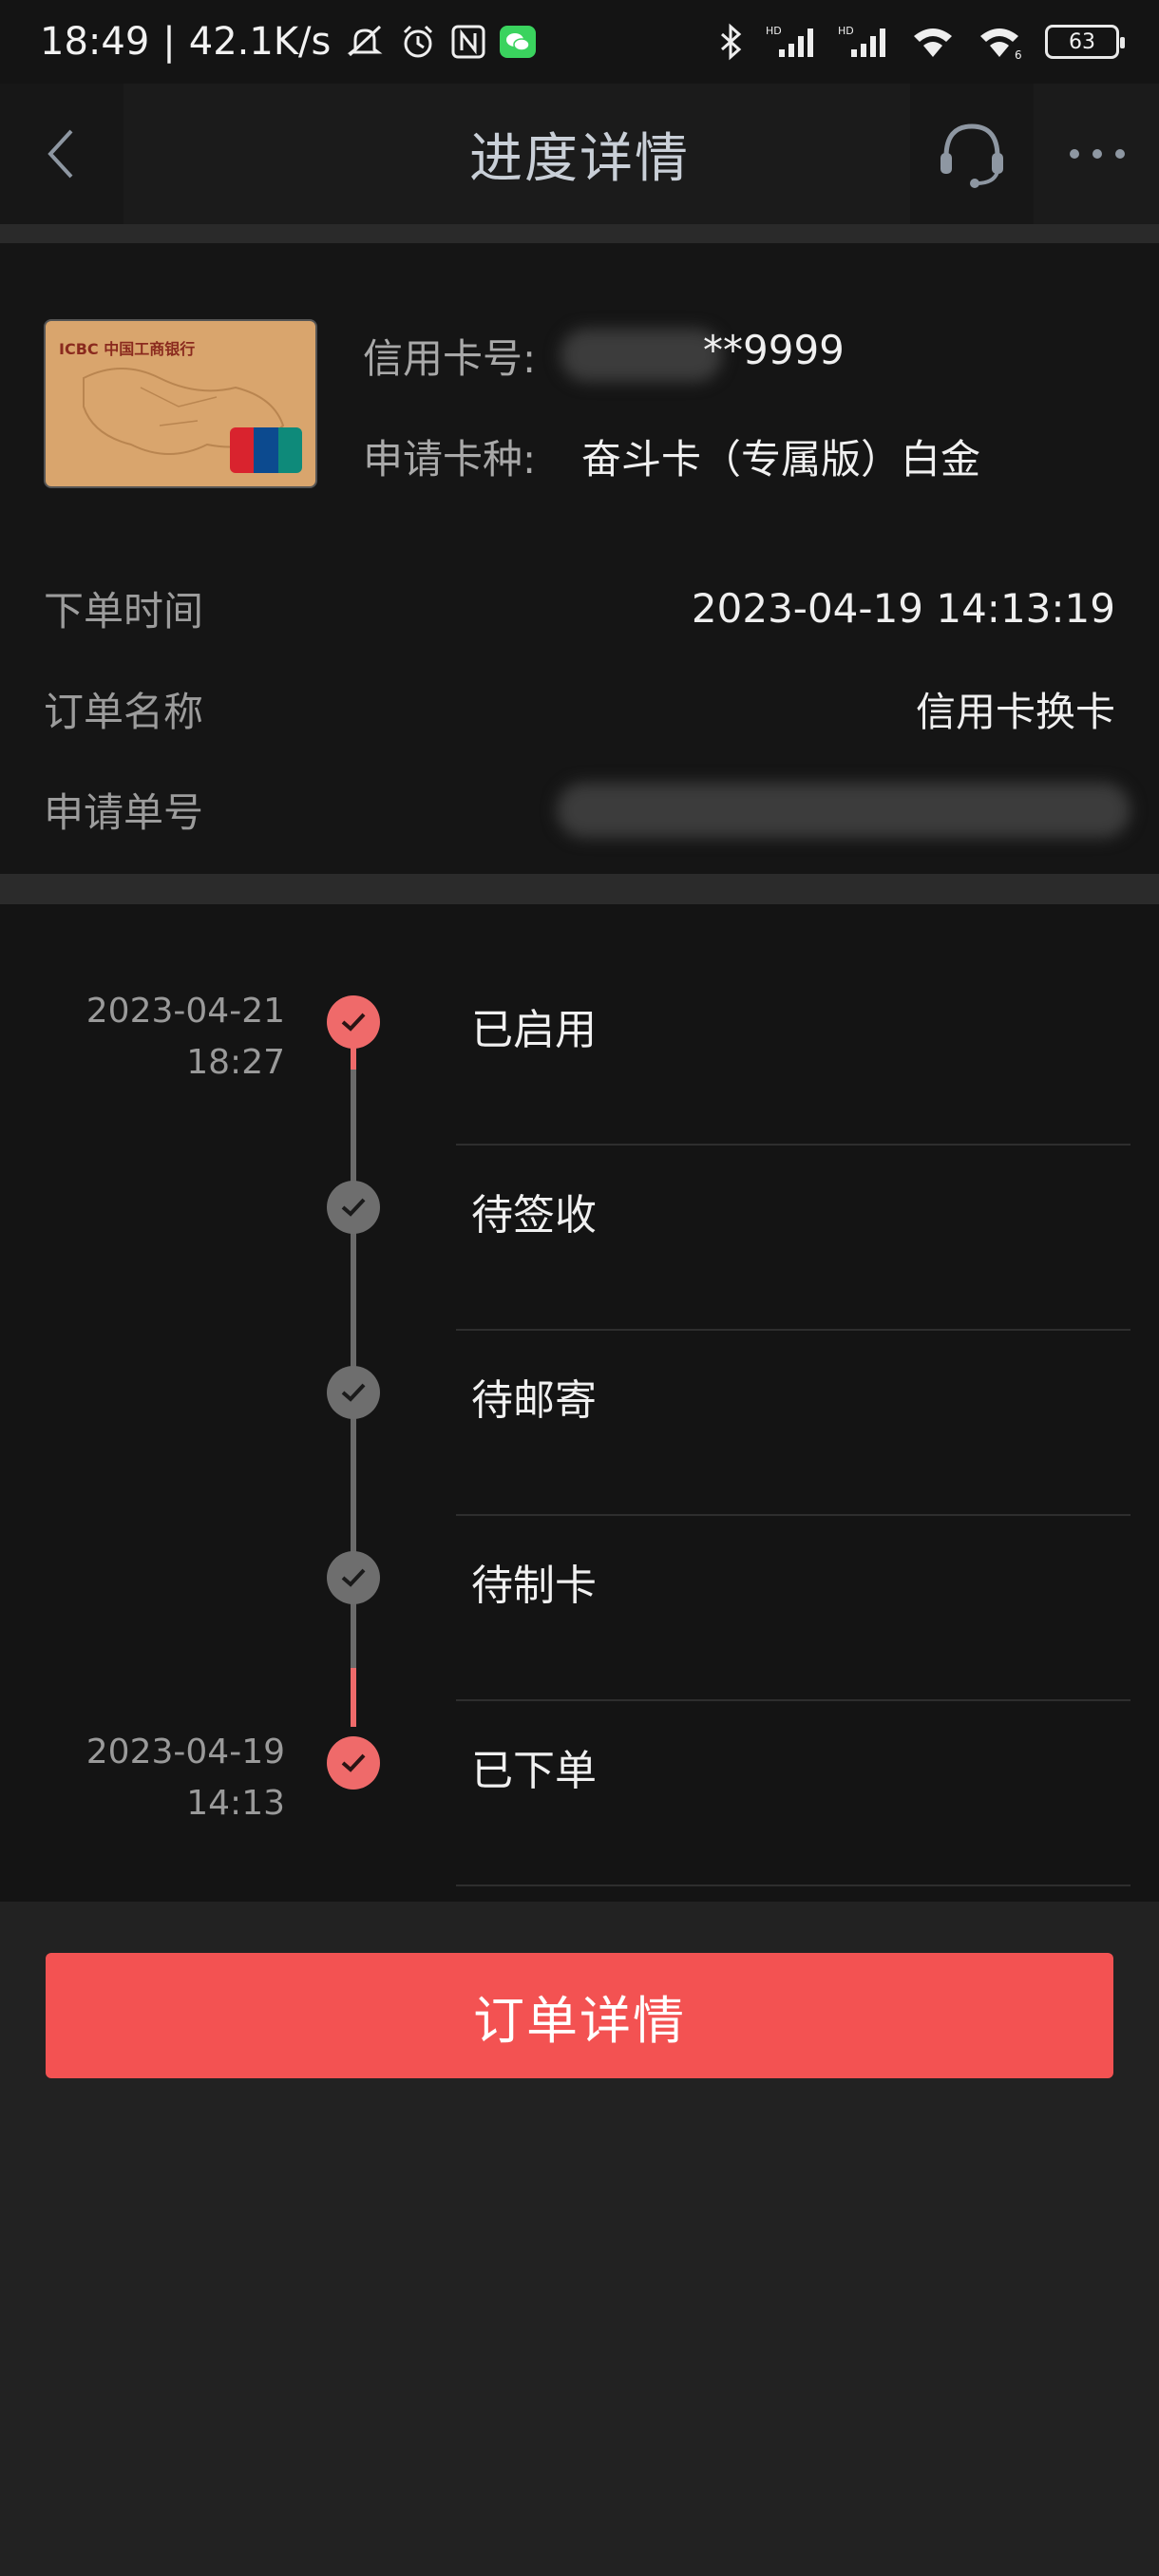  I want to click on status-right: HD HD 6 63, so click(920, 42).